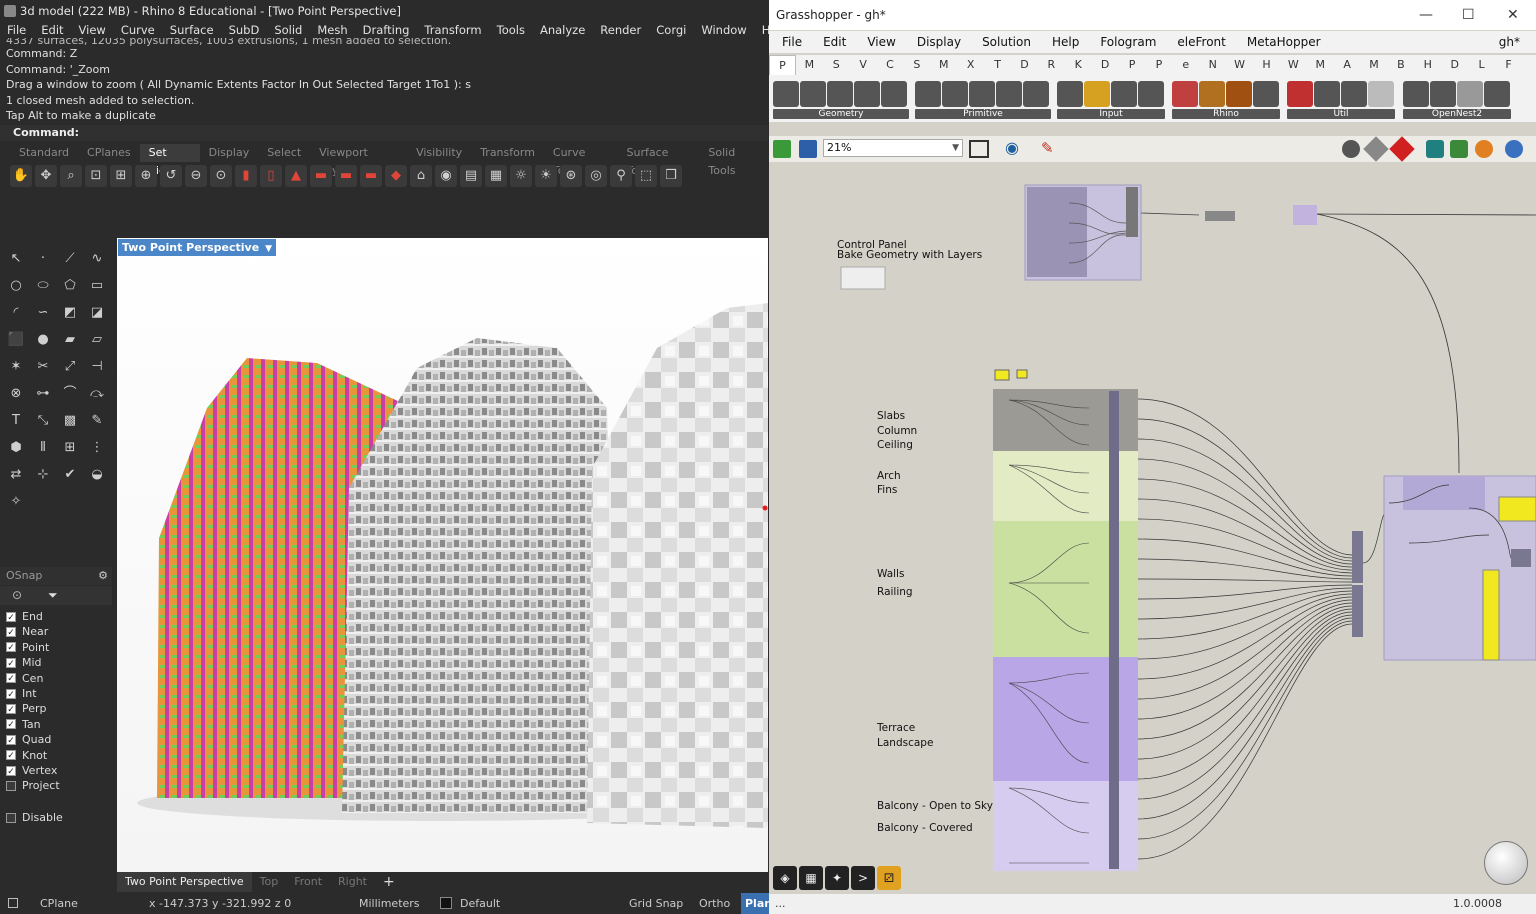 The height and width of the screenshot is (914, 1536). I want to click on rhino-menu-subd: SubD, so click(245, 30).